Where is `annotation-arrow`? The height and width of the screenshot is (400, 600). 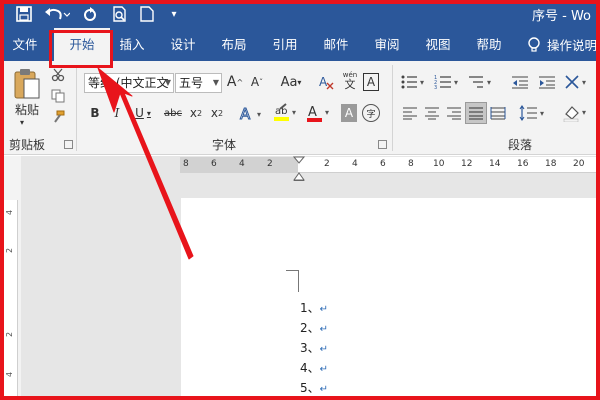 annotation-arrow is located at coordinates (145, 163).